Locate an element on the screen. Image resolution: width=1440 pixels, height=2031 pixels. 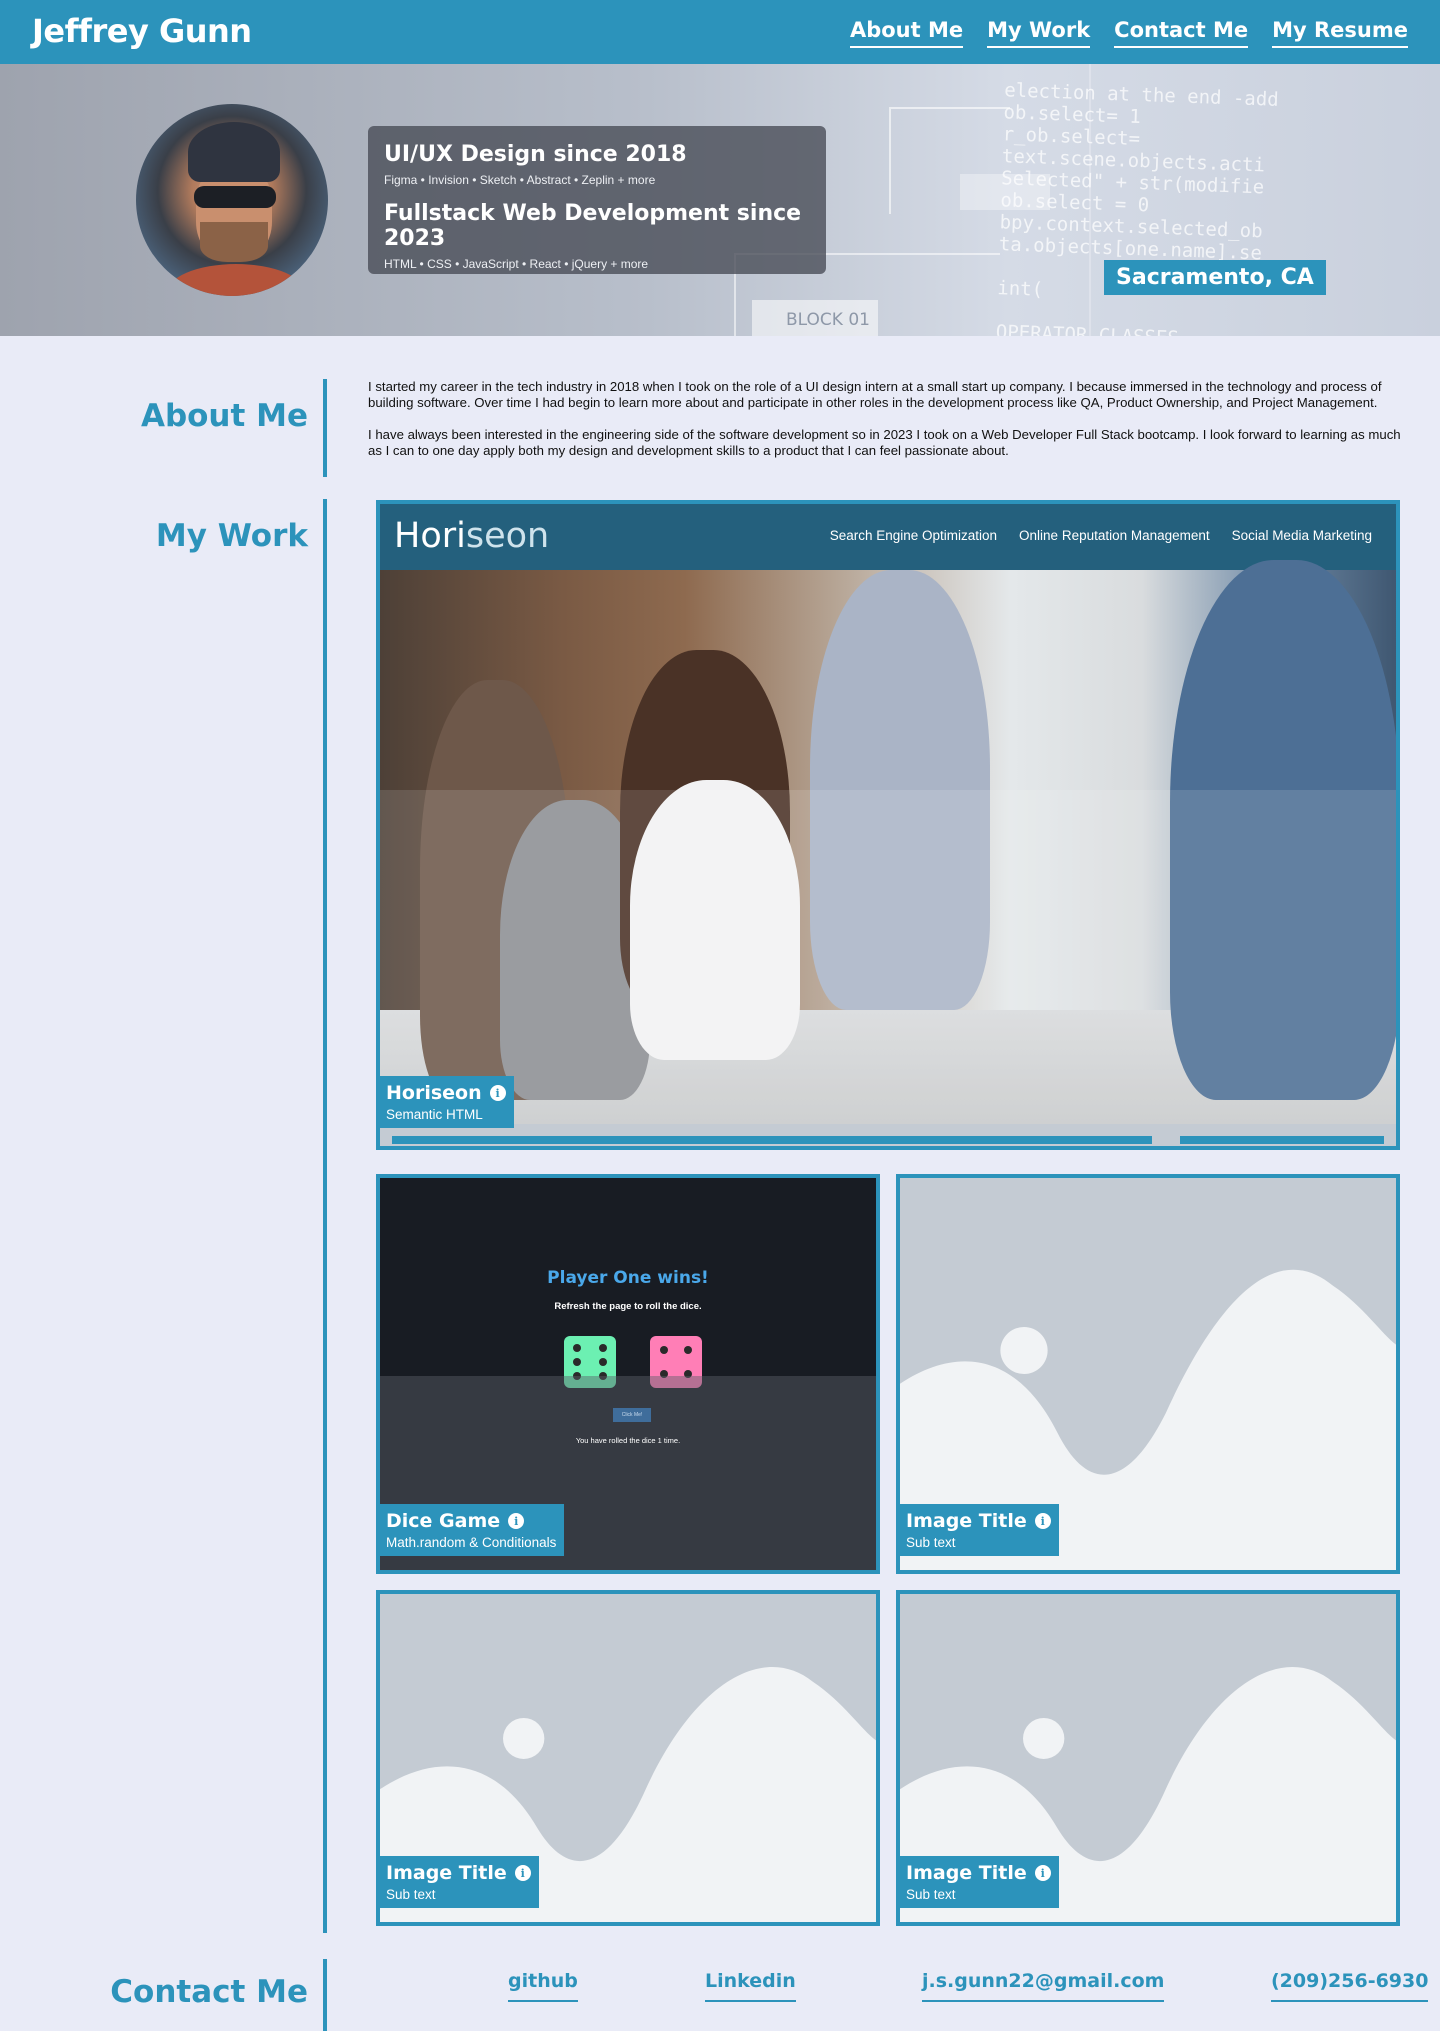
project-title: Dice Game i is located at coordinates (471, 1521).